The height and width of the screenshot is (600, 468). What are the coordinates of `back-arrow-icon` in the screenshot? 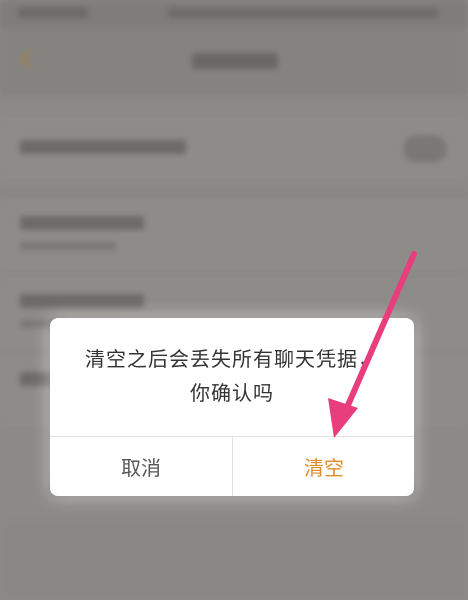 It's located at (27, 59).